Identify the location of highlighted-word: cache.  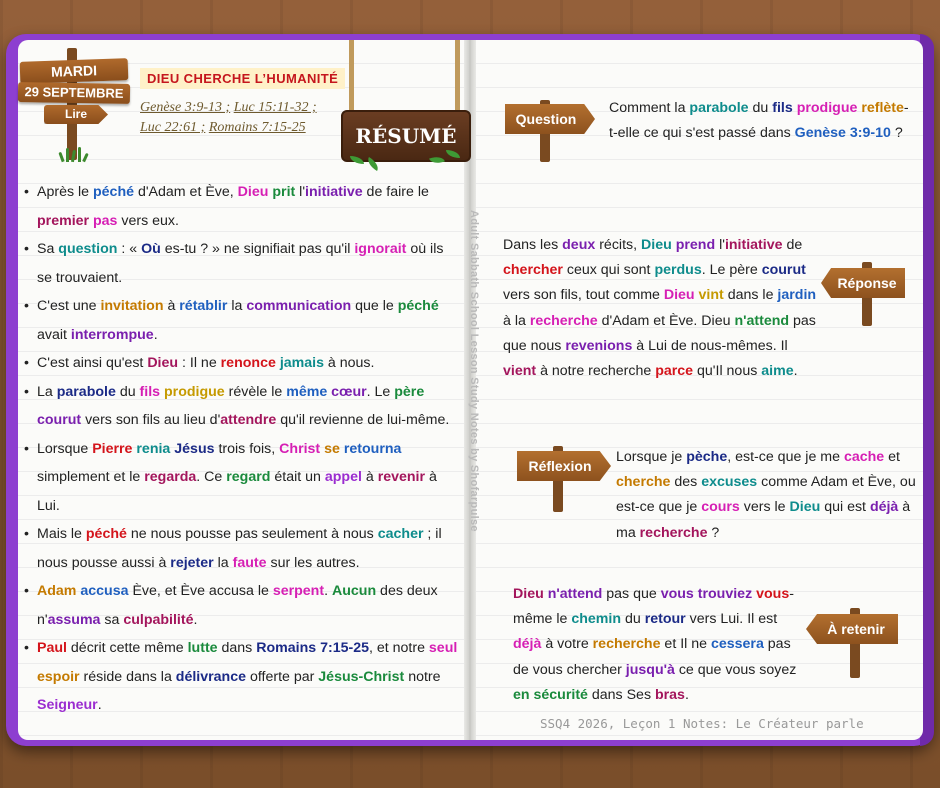
(864, 457).